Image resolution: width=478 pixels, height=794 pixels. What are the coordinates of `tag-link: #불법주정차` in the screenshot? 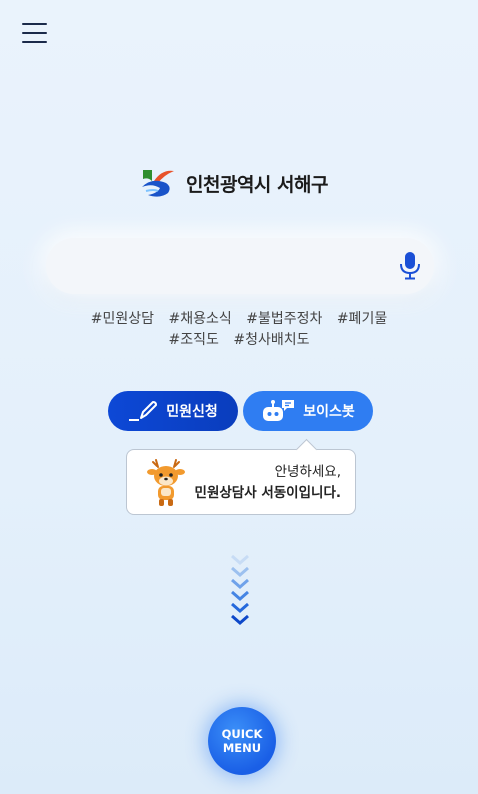 It's located at (284, 319).